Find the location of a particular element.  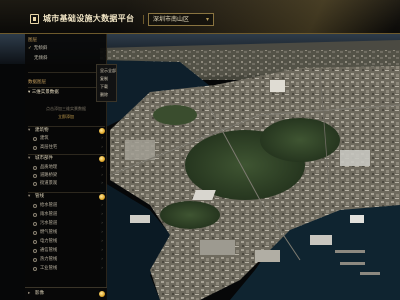

location-selector: 深圳市南山区 ▾ is located at coordinates (181, 19).